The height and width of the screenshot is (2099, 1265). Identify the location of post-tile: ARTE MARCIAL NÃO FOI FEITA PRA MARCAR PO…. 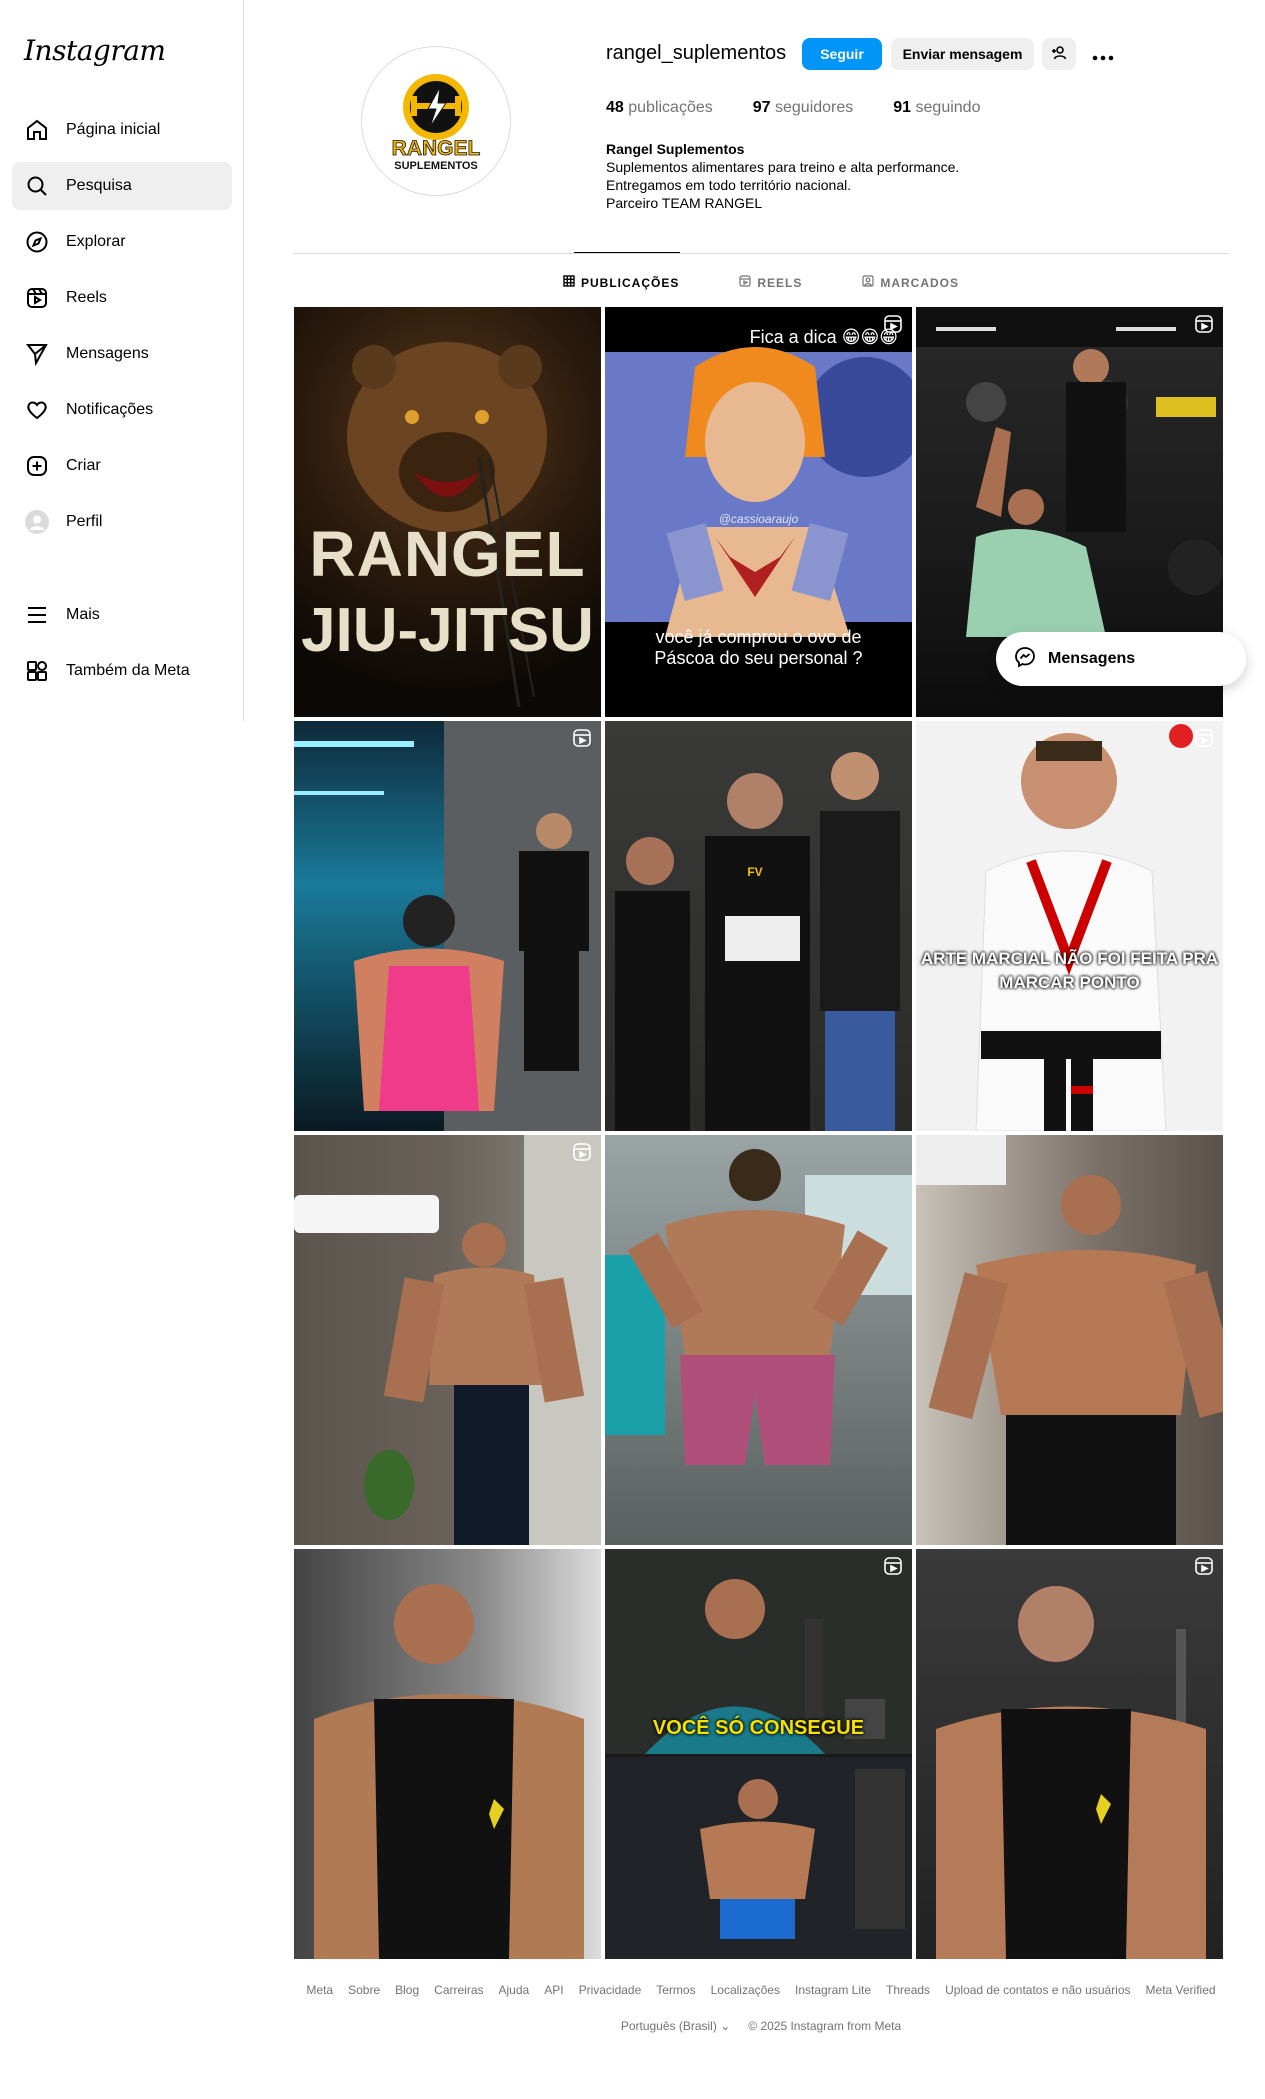
(1069, 926).